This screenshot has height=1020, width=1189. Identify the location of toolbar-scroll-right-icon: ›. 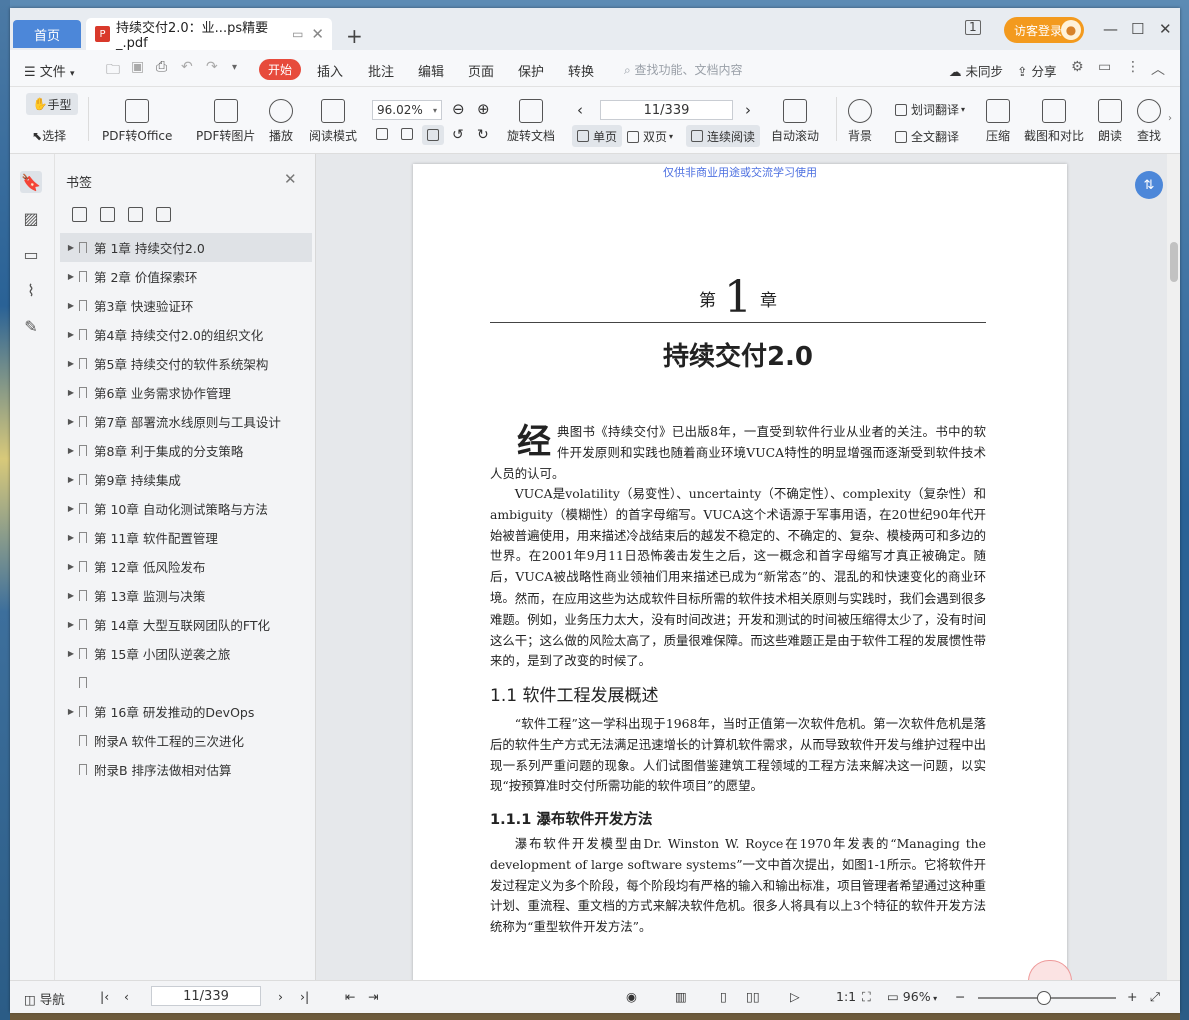
(1170, 118).